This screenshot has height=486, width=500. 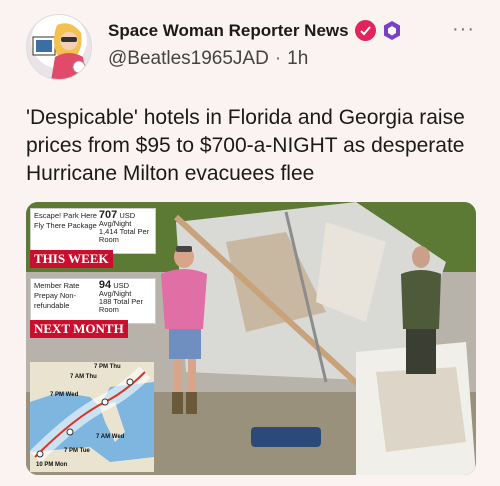 I want to click on map-label: 7 AM Thu, so click(x=83, y=377).